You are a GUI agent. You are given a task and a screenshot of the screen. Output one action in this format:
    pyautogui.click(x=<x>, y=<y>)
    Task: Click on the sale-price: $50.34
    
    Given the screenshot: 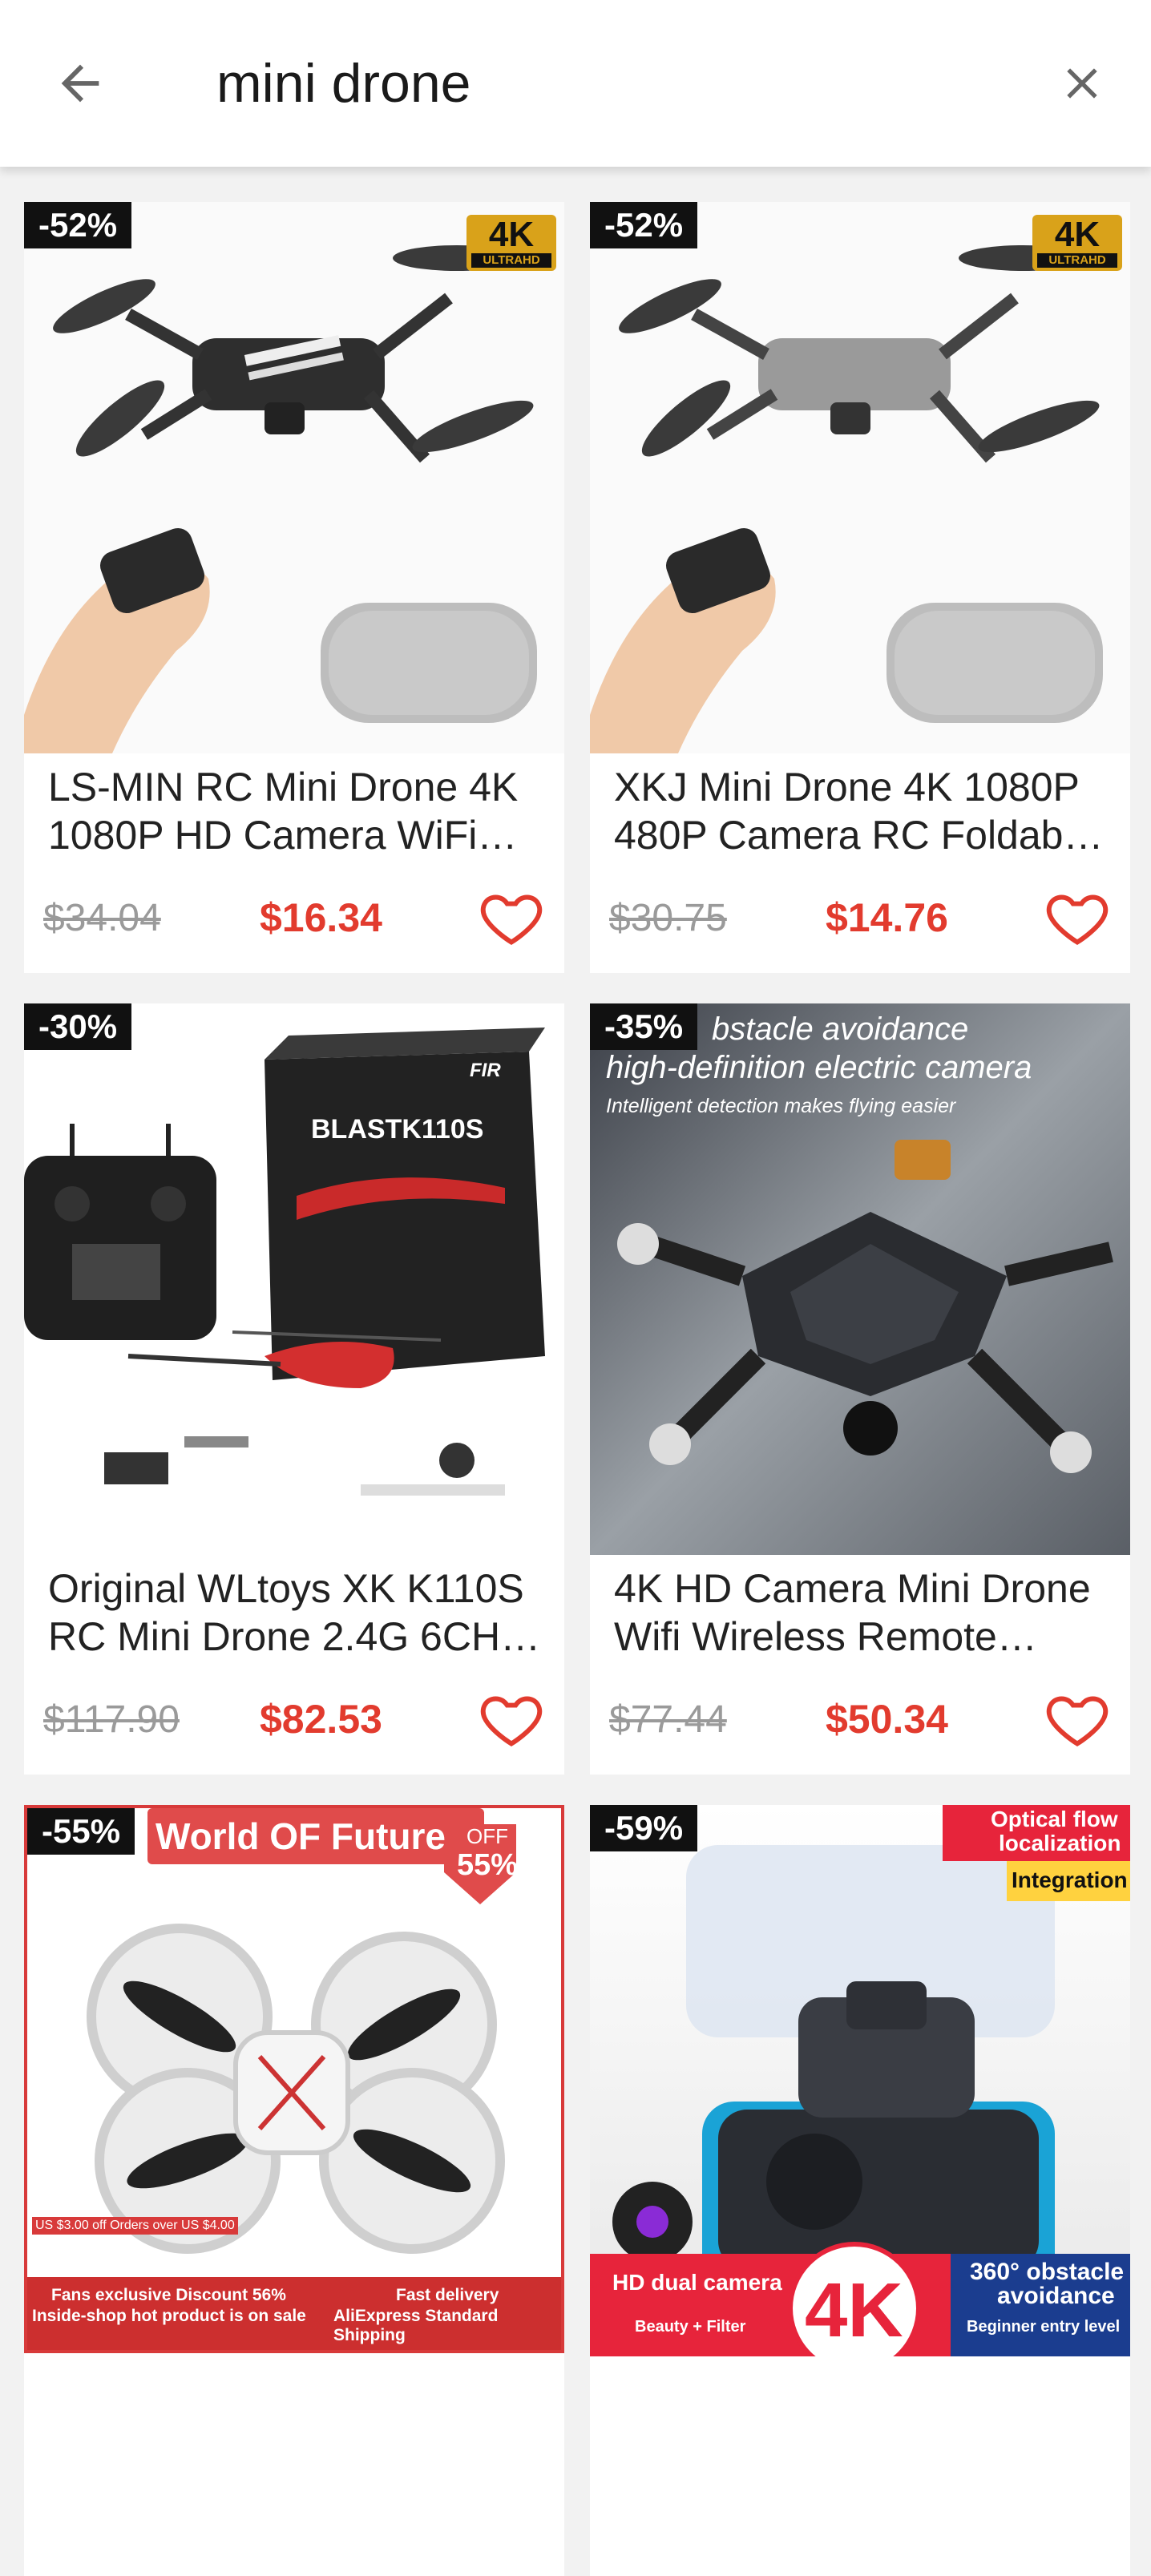 What is the action you would take?
    pyautogui.click(x=887, y=1720)
    